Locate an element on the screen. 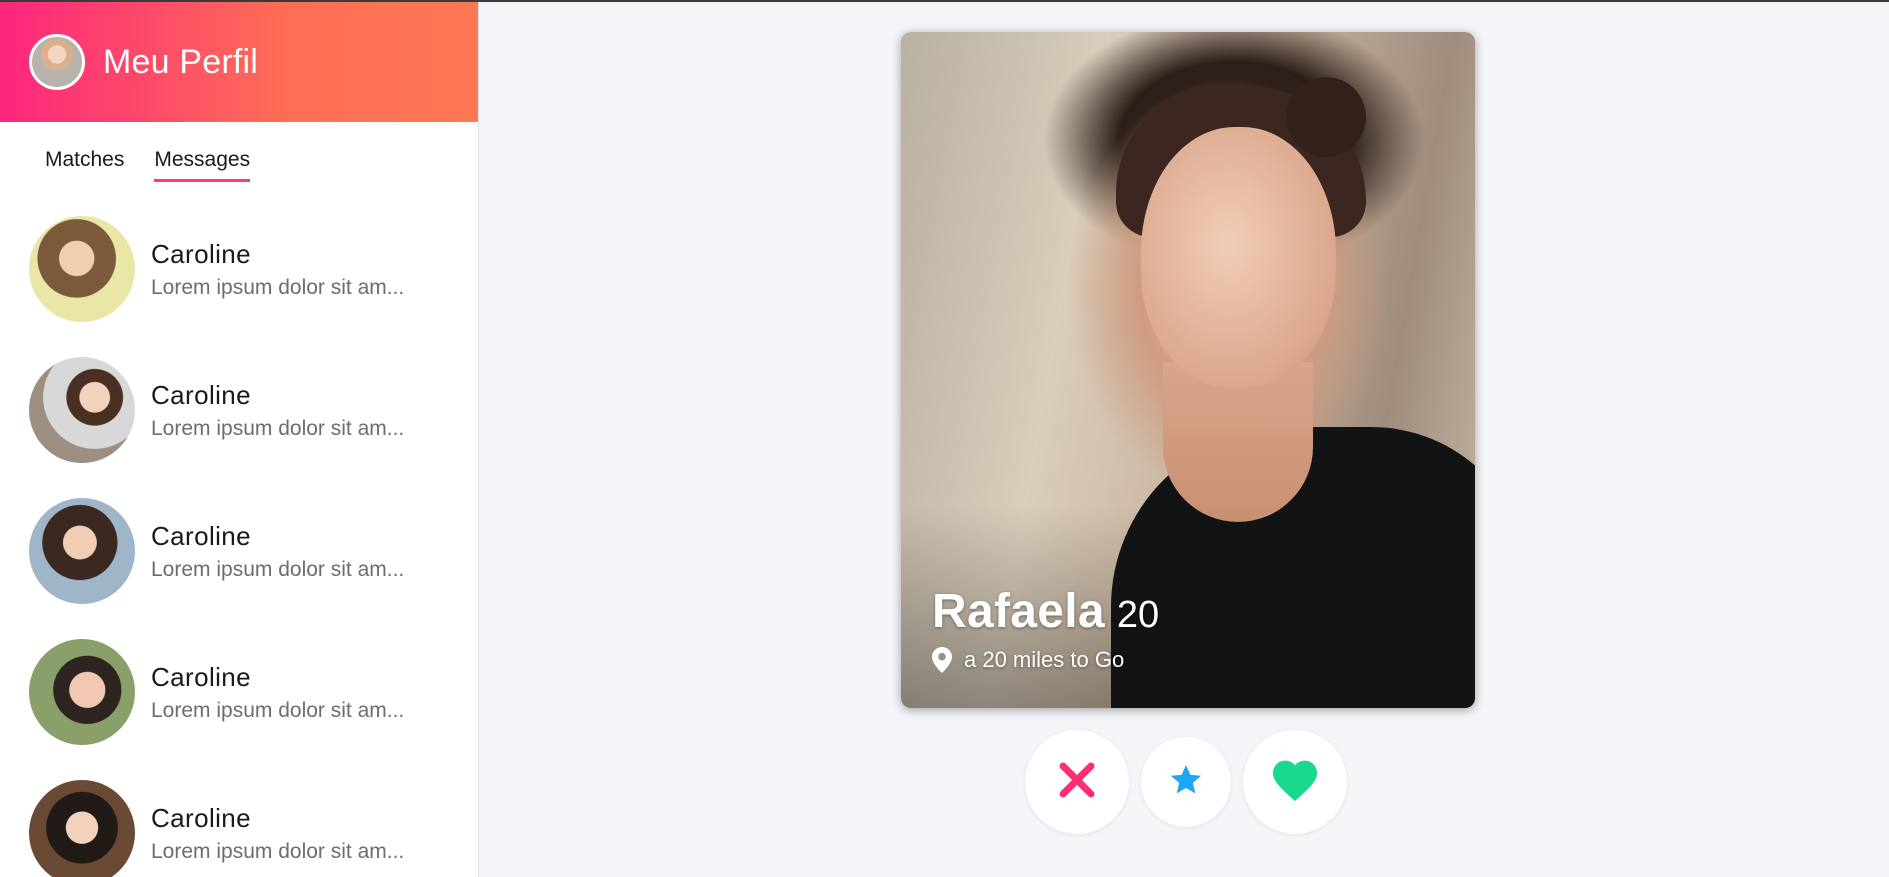 The image size is (1889, 877). map-pin-icon is located at coordinates (942, 660).